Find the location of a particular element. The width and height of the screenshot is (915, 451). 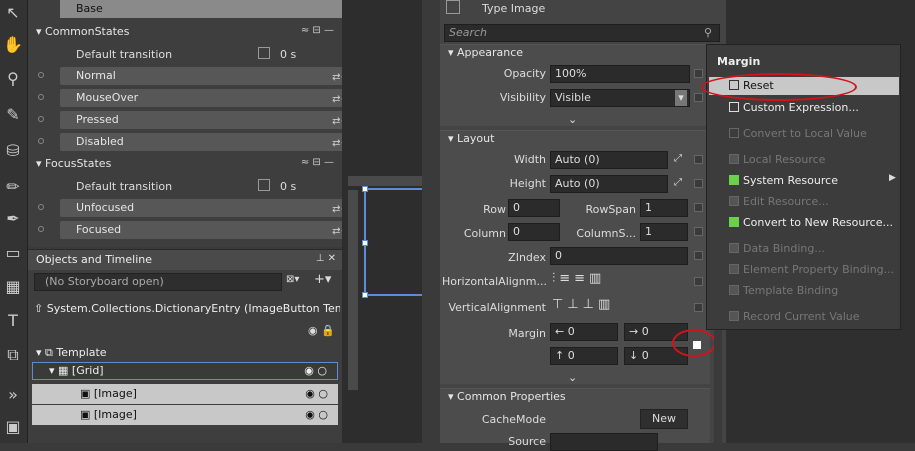

more-tools-icon: » is located at coordinates (13, 395).